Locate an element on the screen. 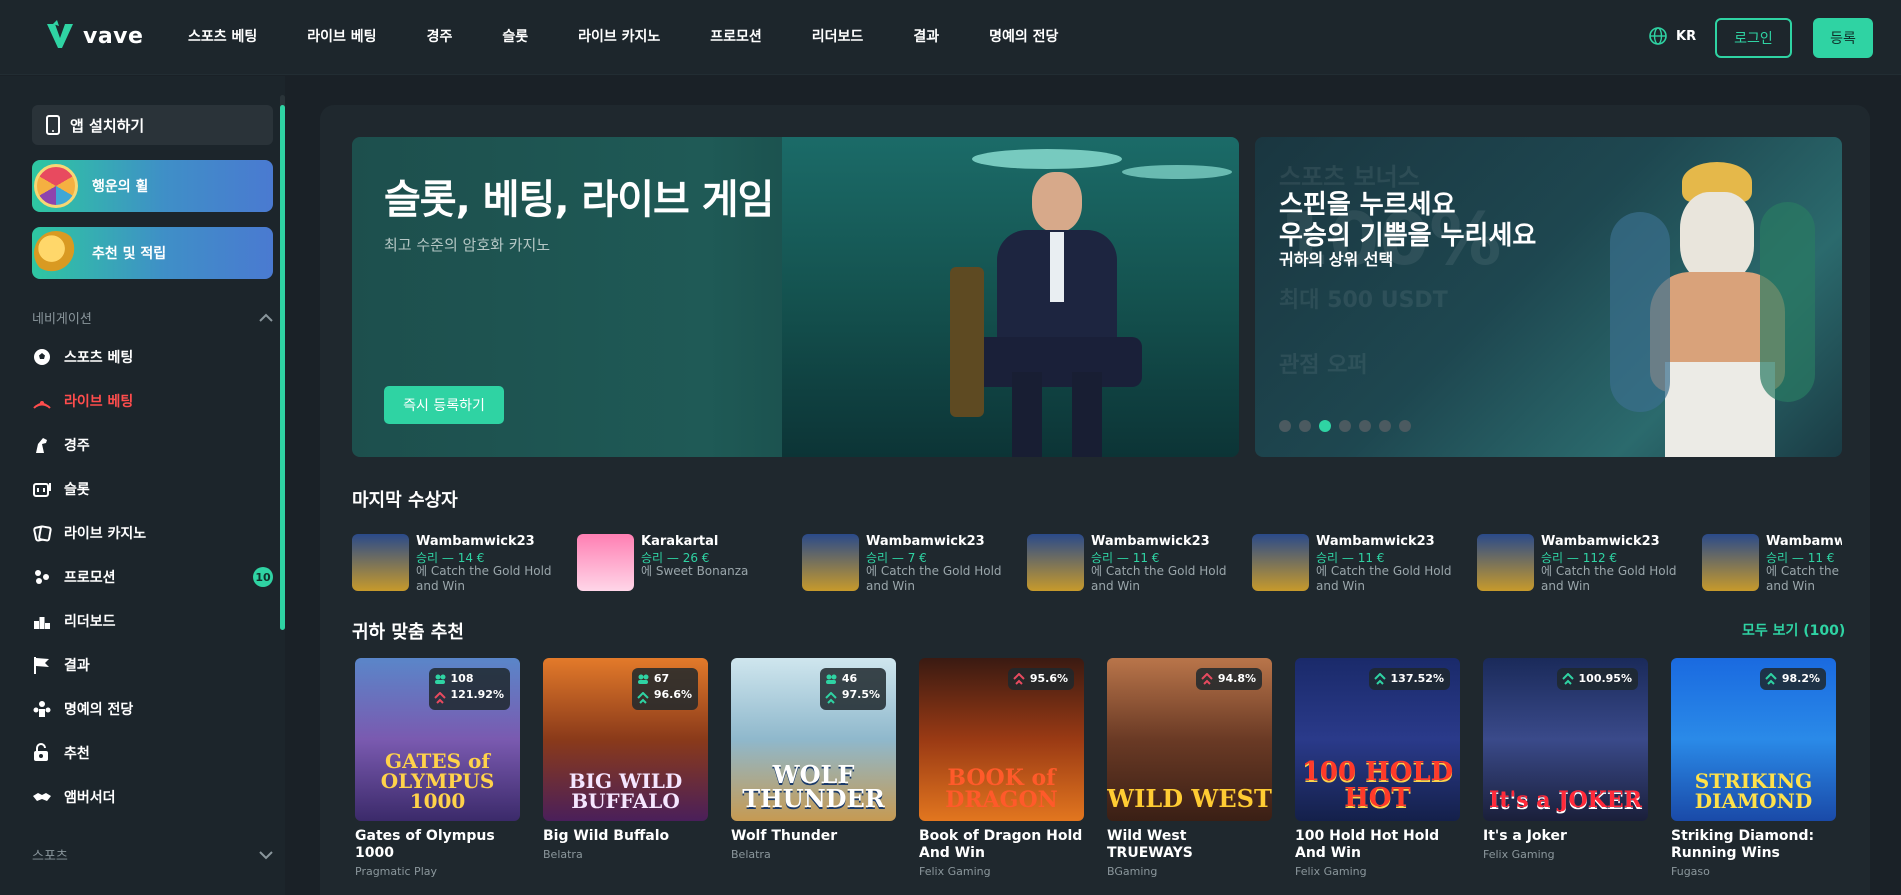 This screenshot has width=1901, height=895. sidebar-item-sports-betting: 스포츠 베팅 is located at coordinates (152, 357).